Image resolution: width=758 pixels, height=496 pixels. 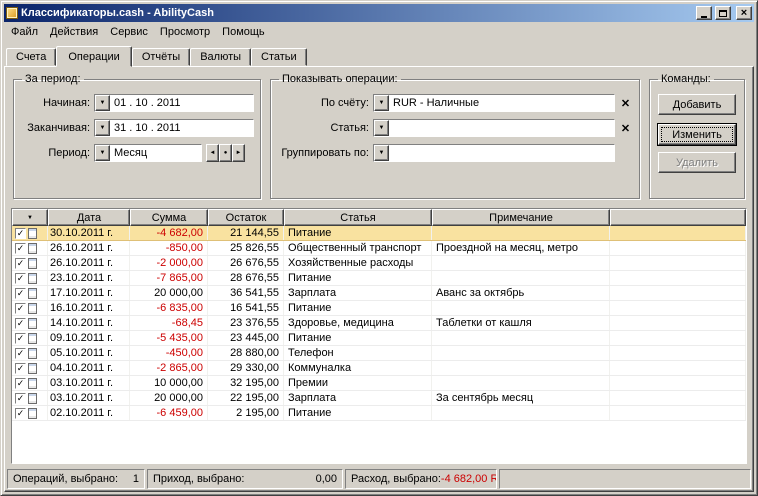 I want to click on article-select: ▼, so click(x=494, y=128).